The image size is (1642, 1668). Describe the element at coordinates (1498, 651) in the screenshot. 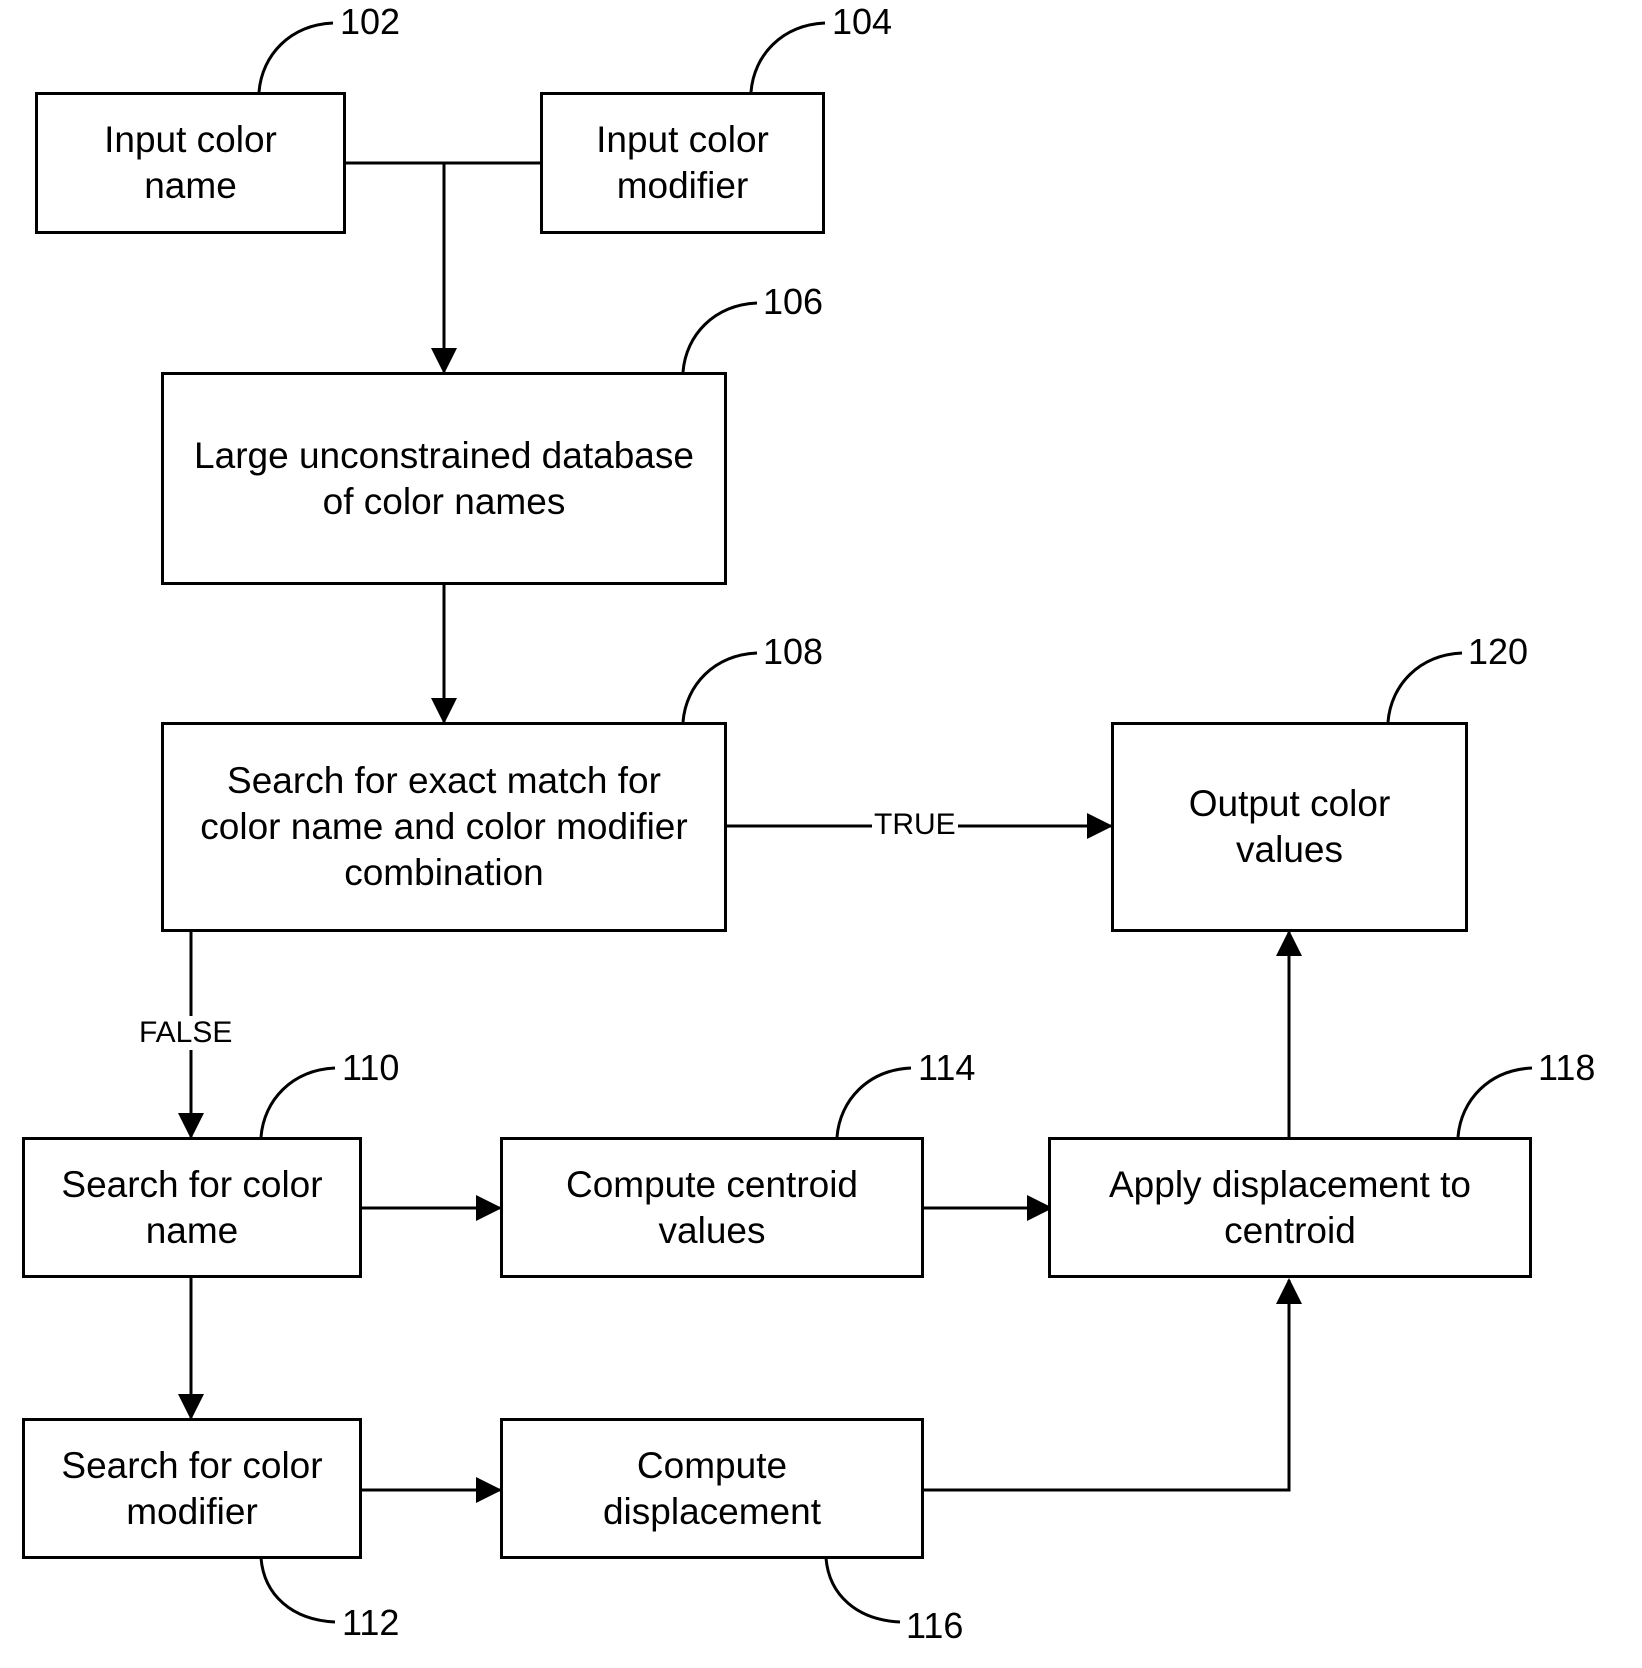

I see `ref-120: 120` at that location.